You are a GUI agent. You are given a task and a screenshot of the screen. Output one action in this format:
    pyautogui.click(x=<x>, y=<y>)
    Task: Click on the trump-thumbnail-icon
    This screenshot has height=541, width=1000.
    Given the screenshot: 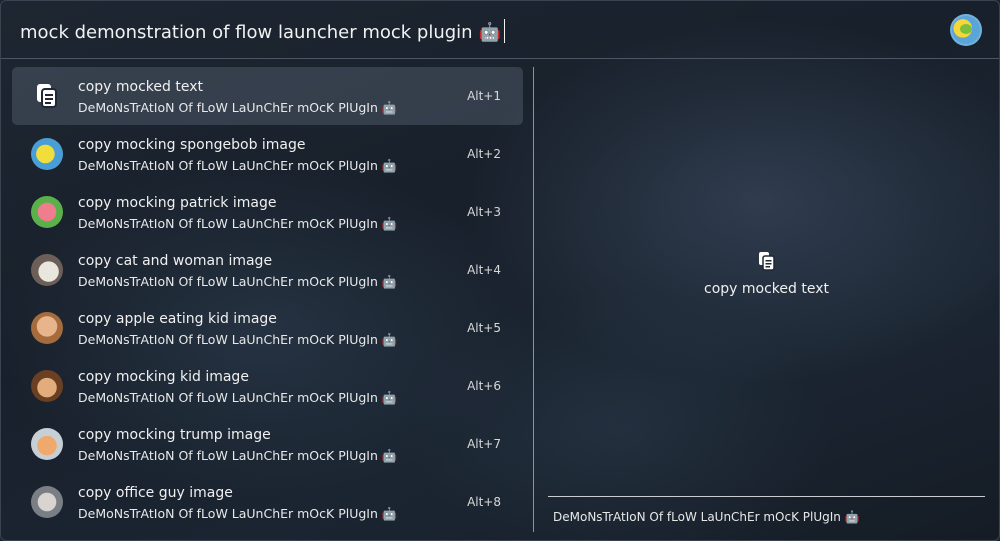 What is the action you would take?
    pyautogui.click(x=47, y=444)
    